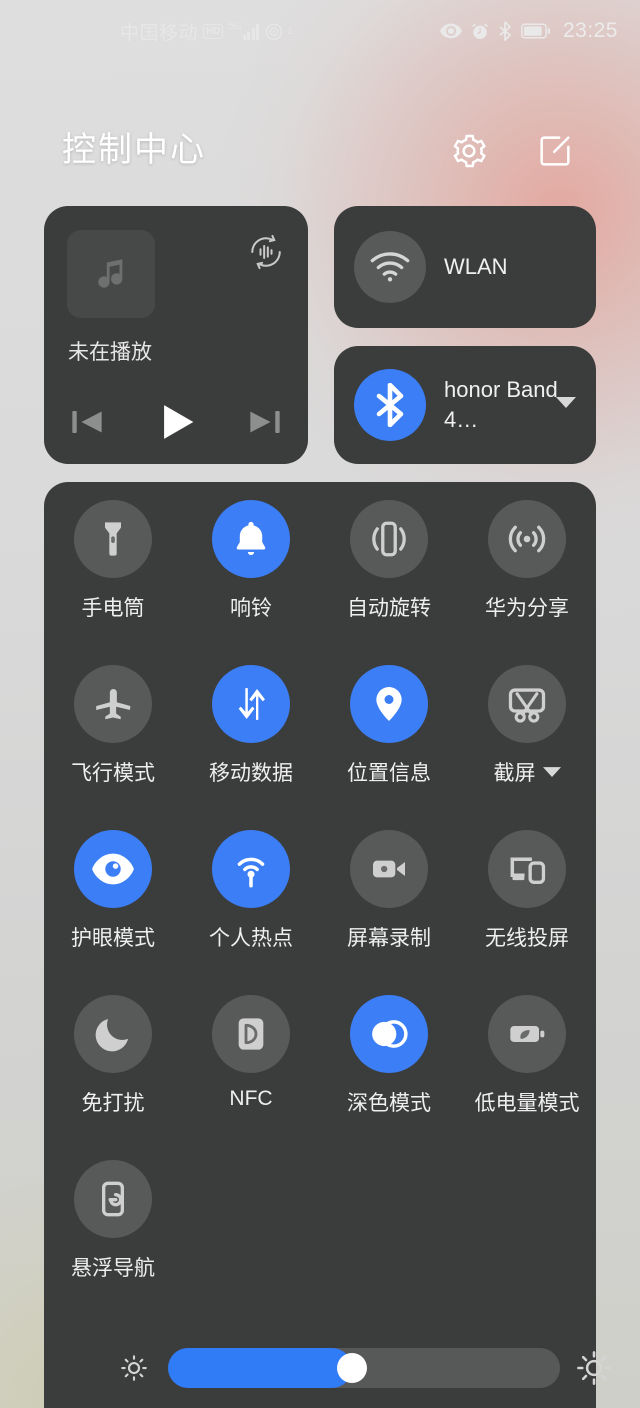 This screenshot has width=640, height=1408. I want to click on toggle-do-not-disturb: 免打扰, so click(113, 1077).